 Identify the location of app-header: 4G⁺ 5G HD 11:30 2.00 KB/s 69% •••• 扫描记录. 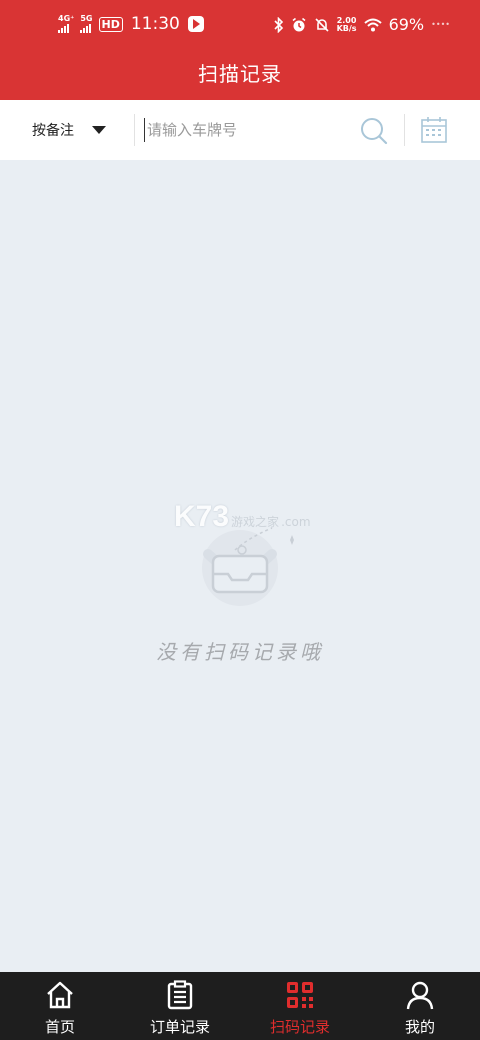
(240, 50).